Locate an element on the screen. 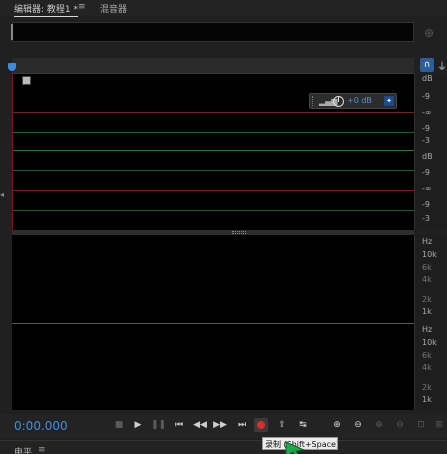  loop-playback-button: ⇪ is located at coordinates (282, 425).